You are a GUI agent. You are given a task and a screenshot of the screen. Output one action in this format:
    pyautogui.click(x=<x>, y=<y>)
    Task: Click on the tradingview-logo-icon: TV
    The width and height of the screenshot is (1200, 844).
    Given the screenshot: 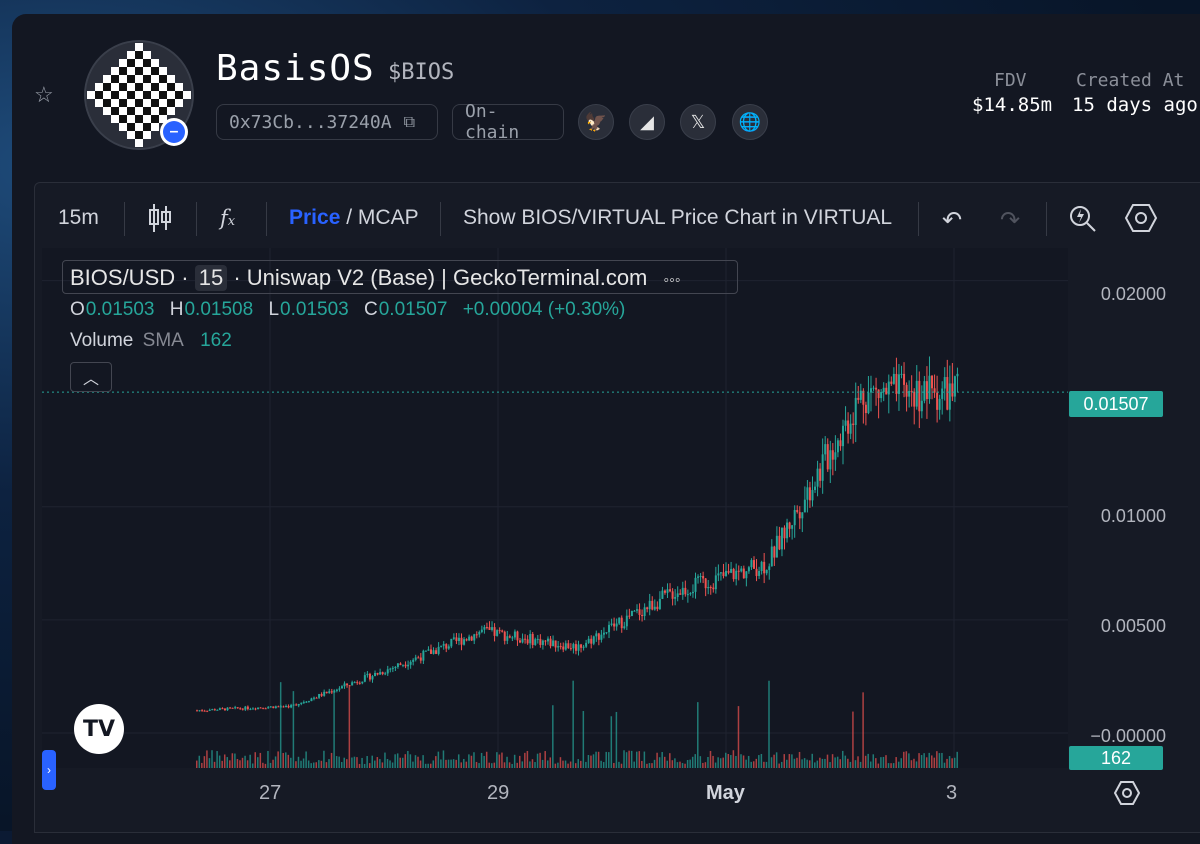 What is the action you would take?
    pyautogui.click(x=99, y=729)
    